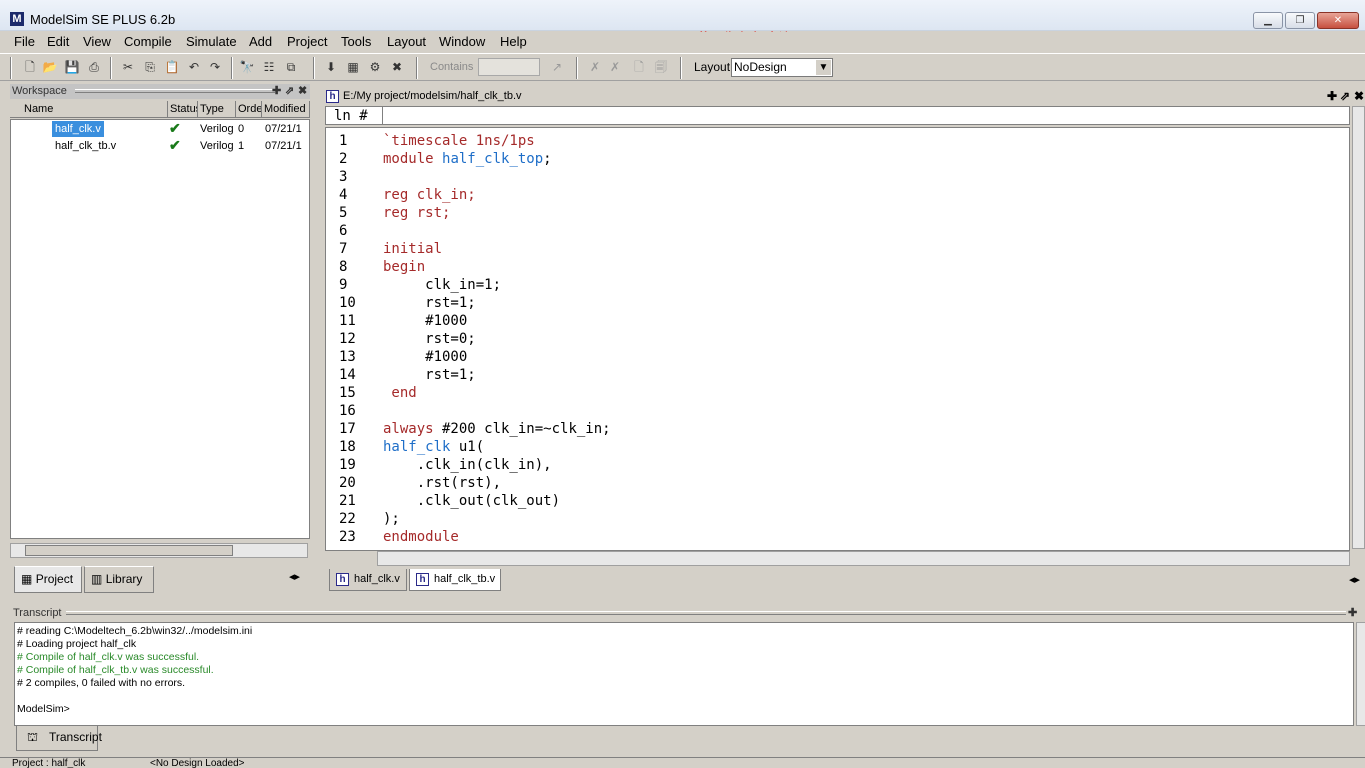 The height and width of the screenshot is (768, 1365). I want to click on transcript-line: # Loading project half_clk, so click(77, 644).